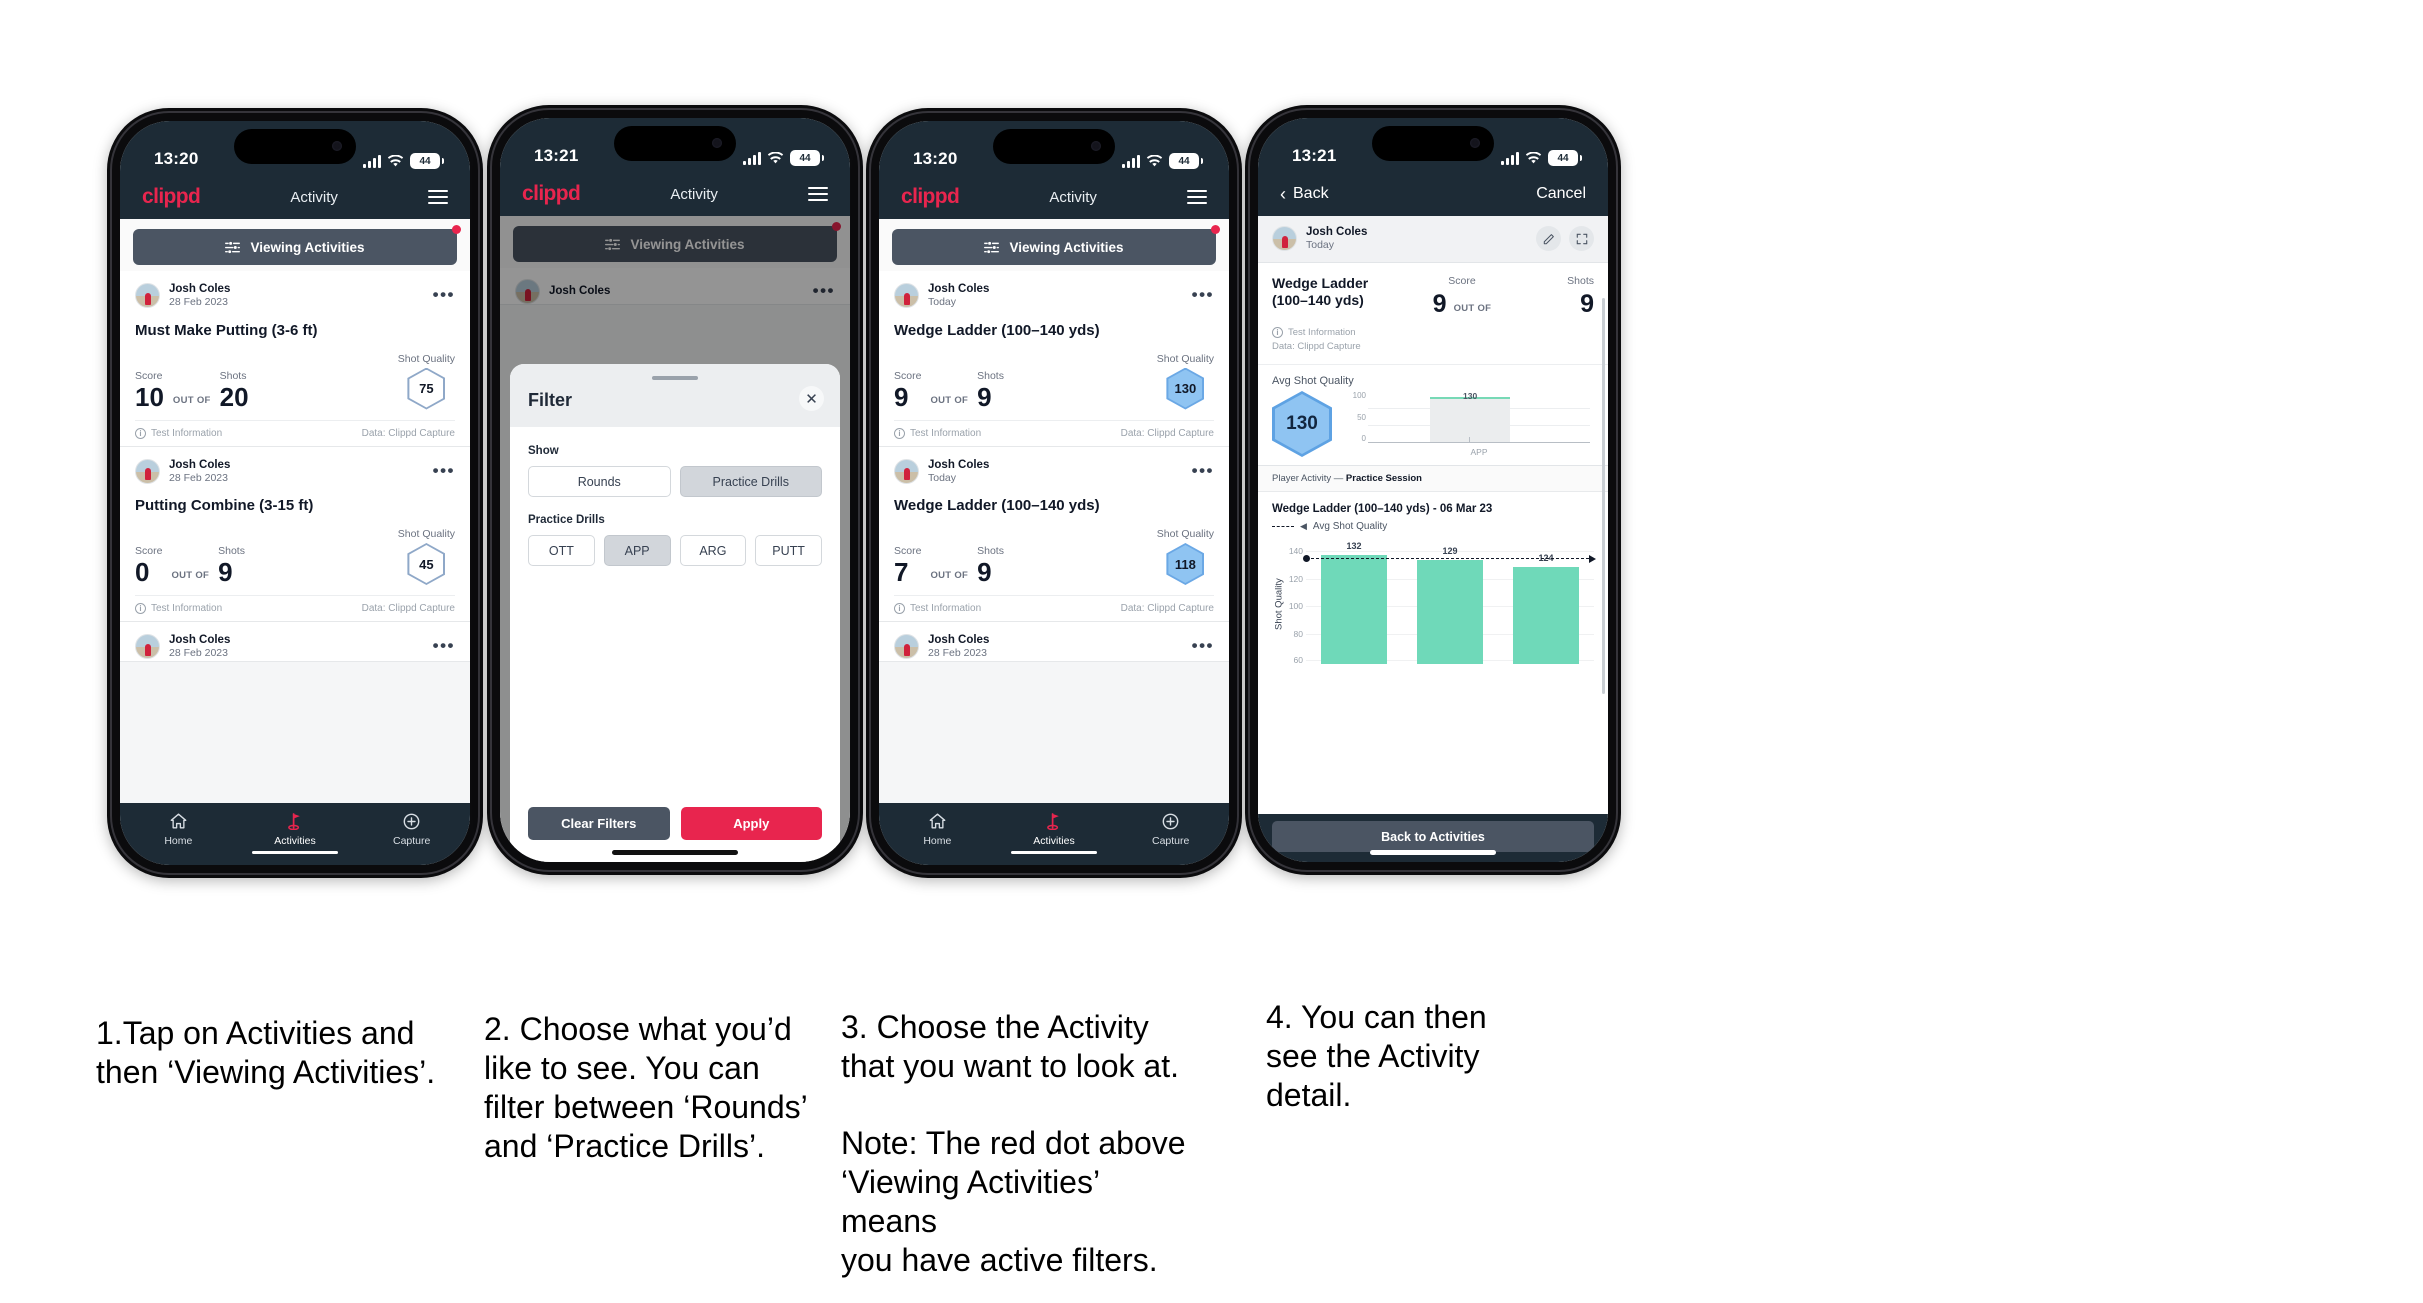 This screenshot has height=1303, width=2423. What do you see at coordinates (1066, 247) in the screenshot?
I see `viewing-activities-label: Viewing Activities` at bounding box center [1066, 247].